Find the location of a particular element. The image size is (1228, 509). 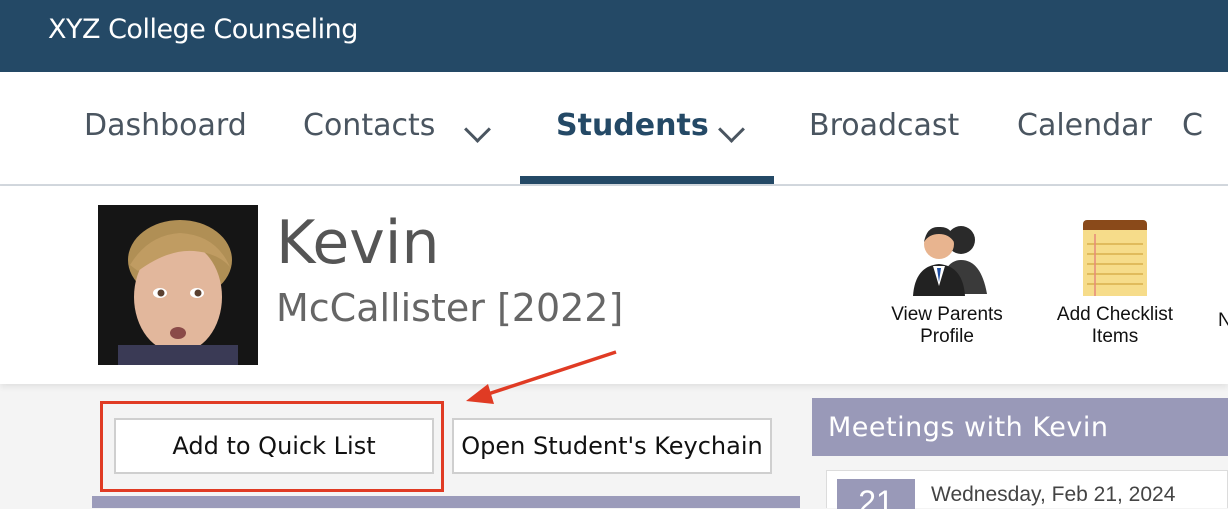

nav-calendar: Calendar is located at coordinates (1084, 125).